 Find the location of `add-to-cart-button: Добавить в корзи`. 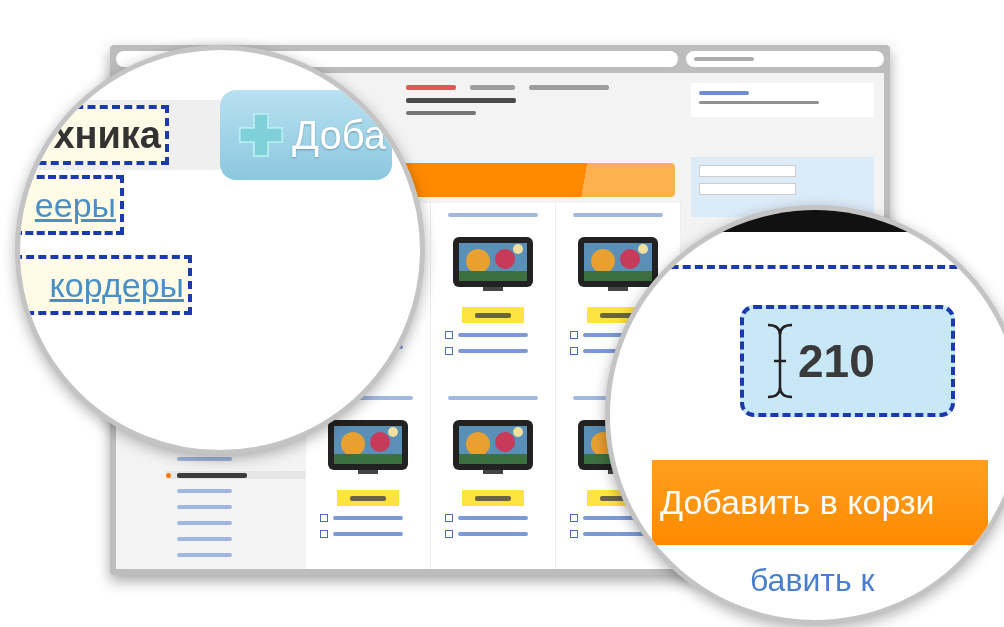

add-to-cart-button: Добавить в корзи is located at coordinates (820, 502).